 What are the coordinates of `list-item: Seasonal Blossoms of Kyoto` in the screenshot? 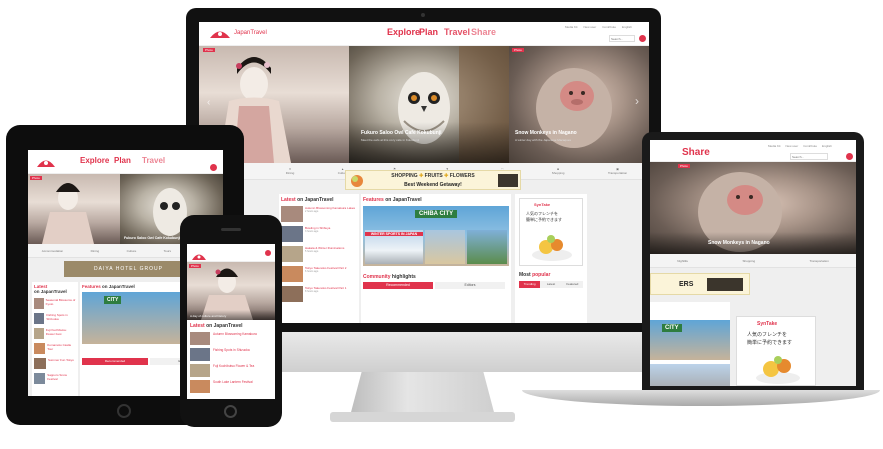 It's located at (55, 304).